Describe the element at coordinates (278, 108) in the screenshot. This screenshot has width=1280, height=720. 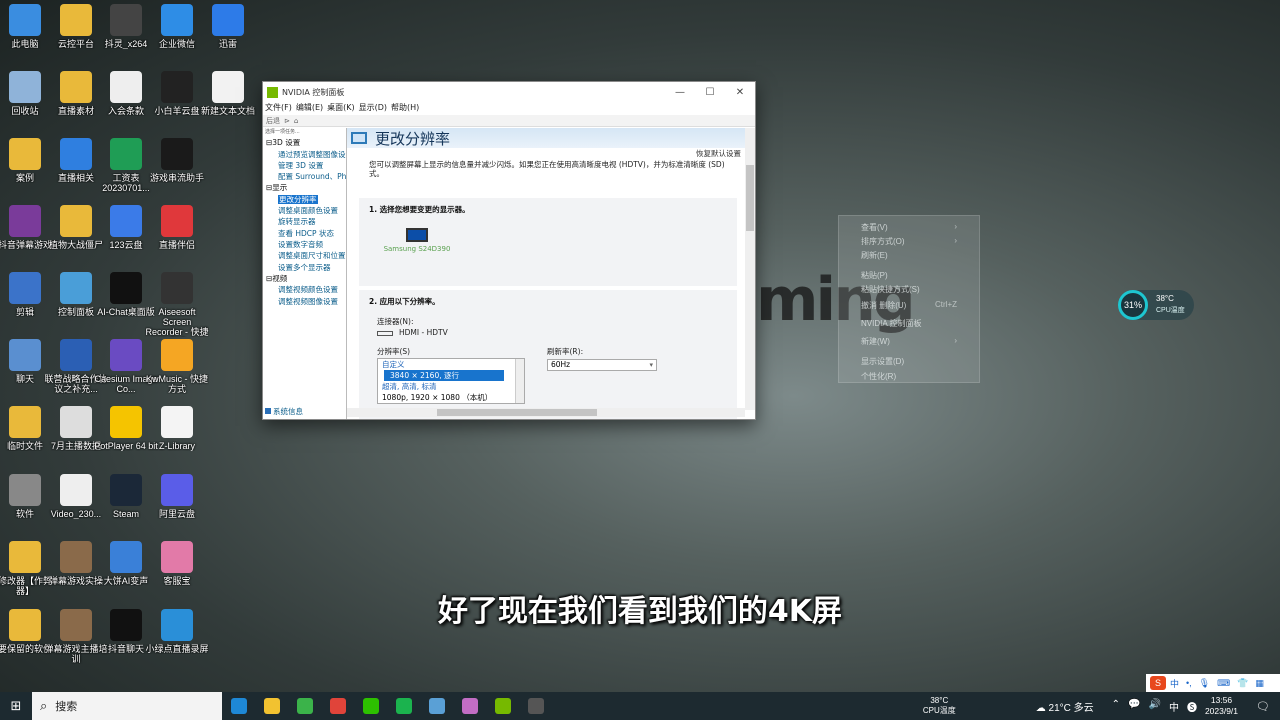
I see `menu-item: 文件(F)` at that location.